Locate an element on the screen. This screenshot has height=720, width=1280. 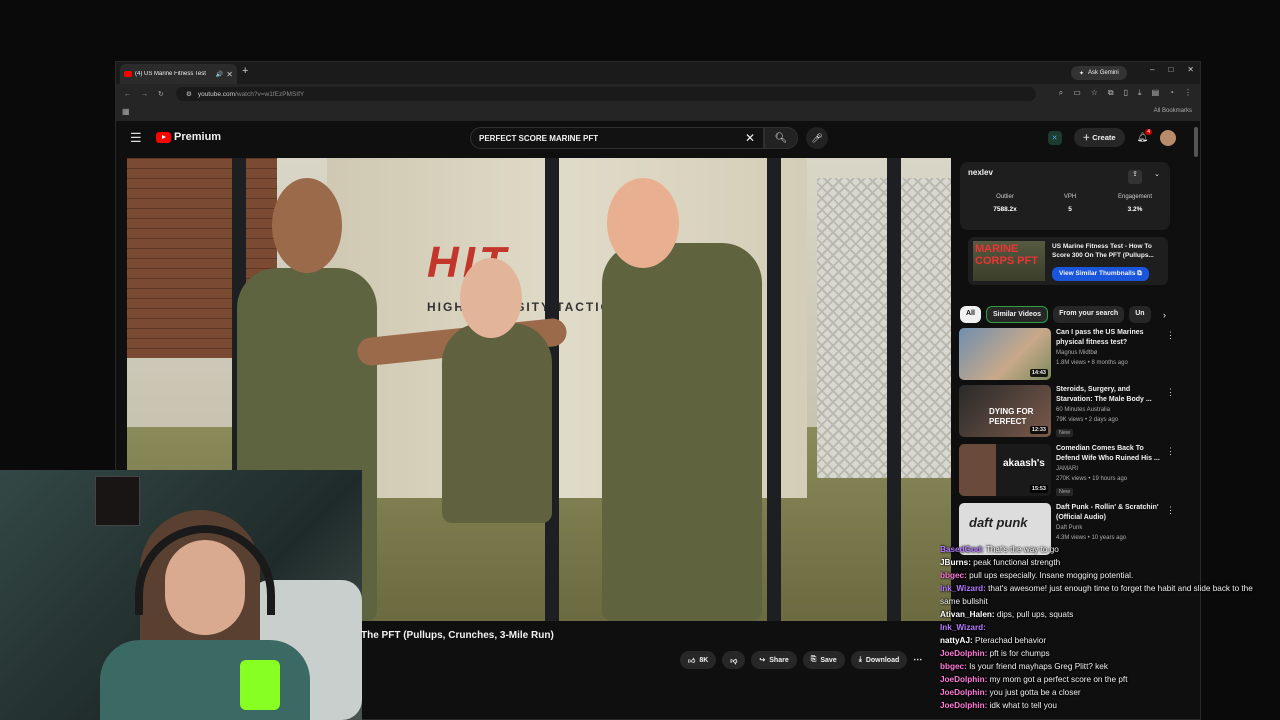
reload-icon: ↻ is located at coordinates (161, 94).